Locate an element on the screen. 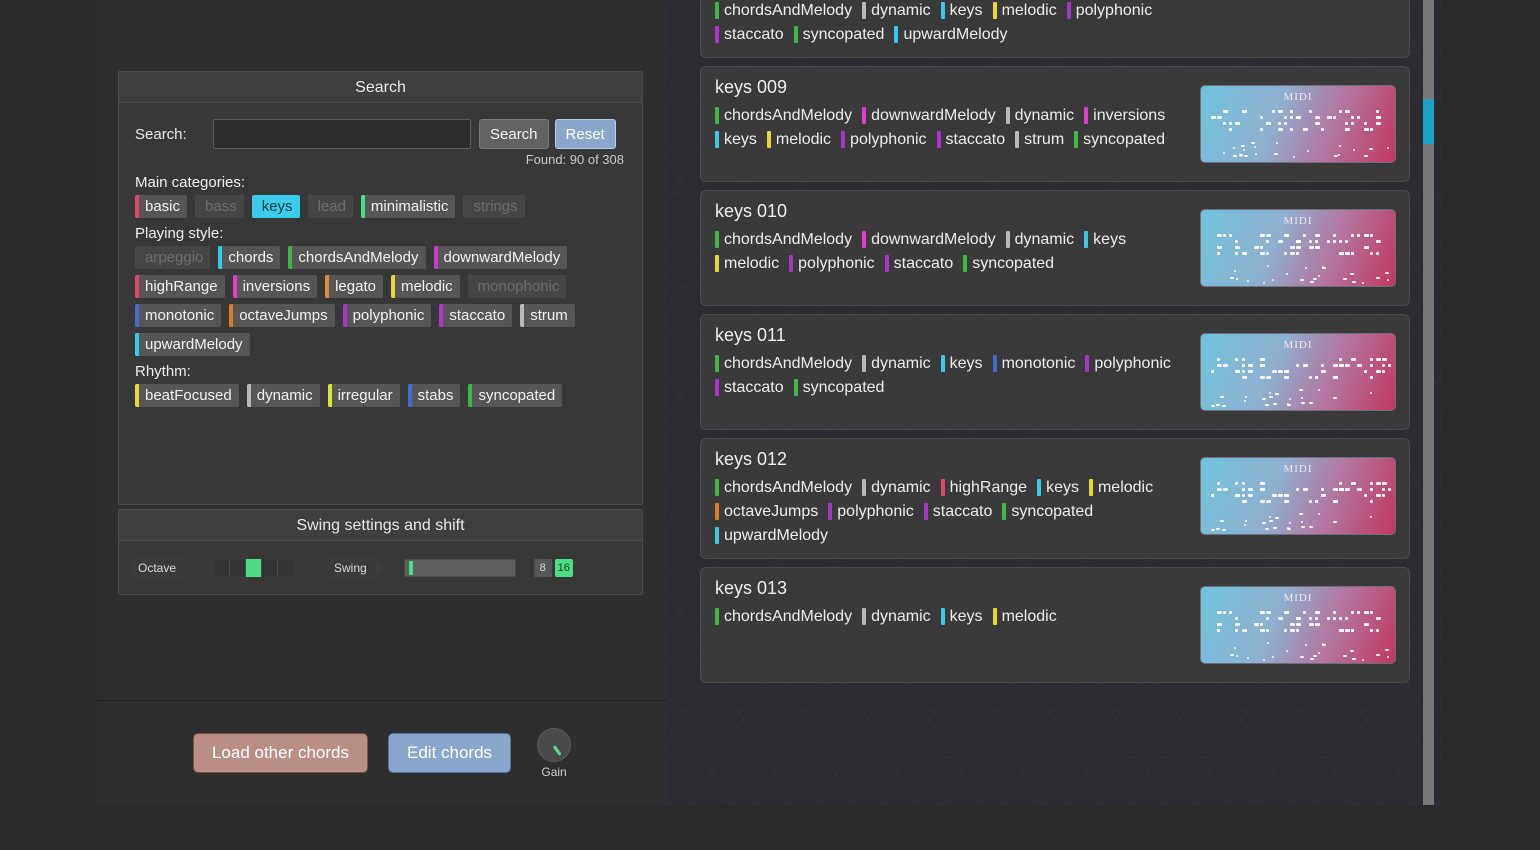  playing-style-tag-chordsandmelody: chordsAndMelody is located at coordinates (357, 257).